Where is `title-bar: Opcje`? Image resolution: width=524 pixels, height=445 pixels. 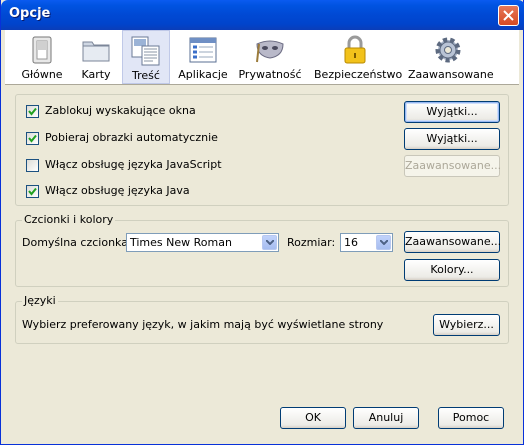 title-bar: Opcje is located at coordinates (262, 15).